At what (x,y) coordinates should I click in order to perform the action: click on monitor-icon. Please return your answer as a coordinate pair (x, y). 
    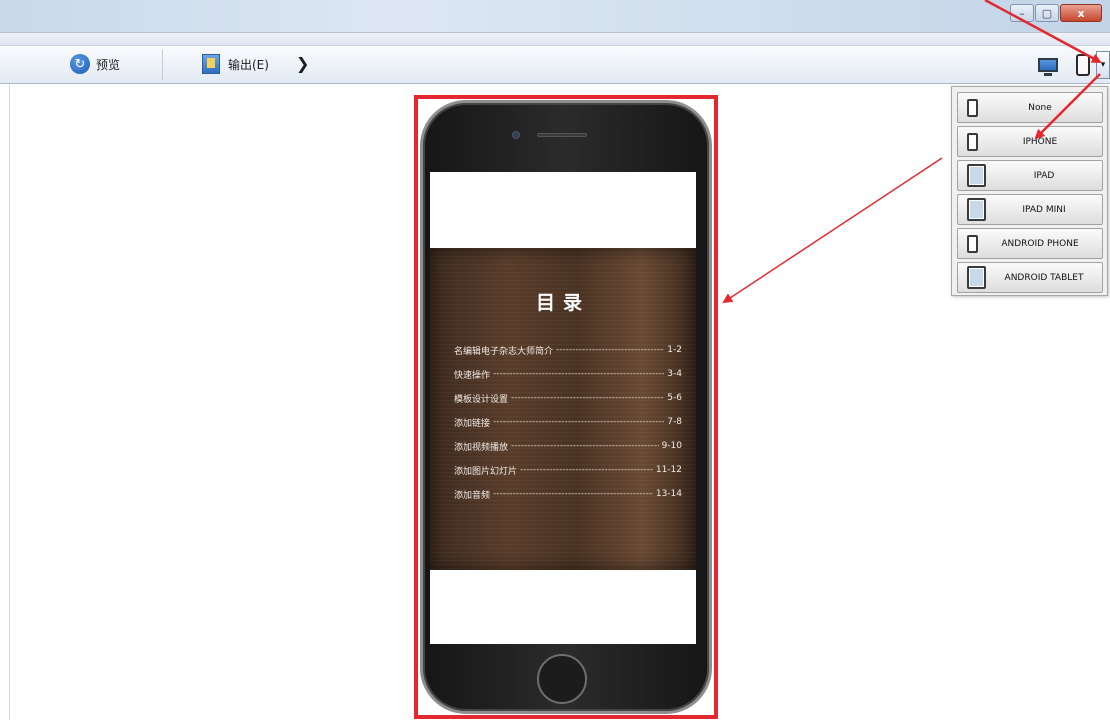
    Looking at the image, I should click on (1048, 67).